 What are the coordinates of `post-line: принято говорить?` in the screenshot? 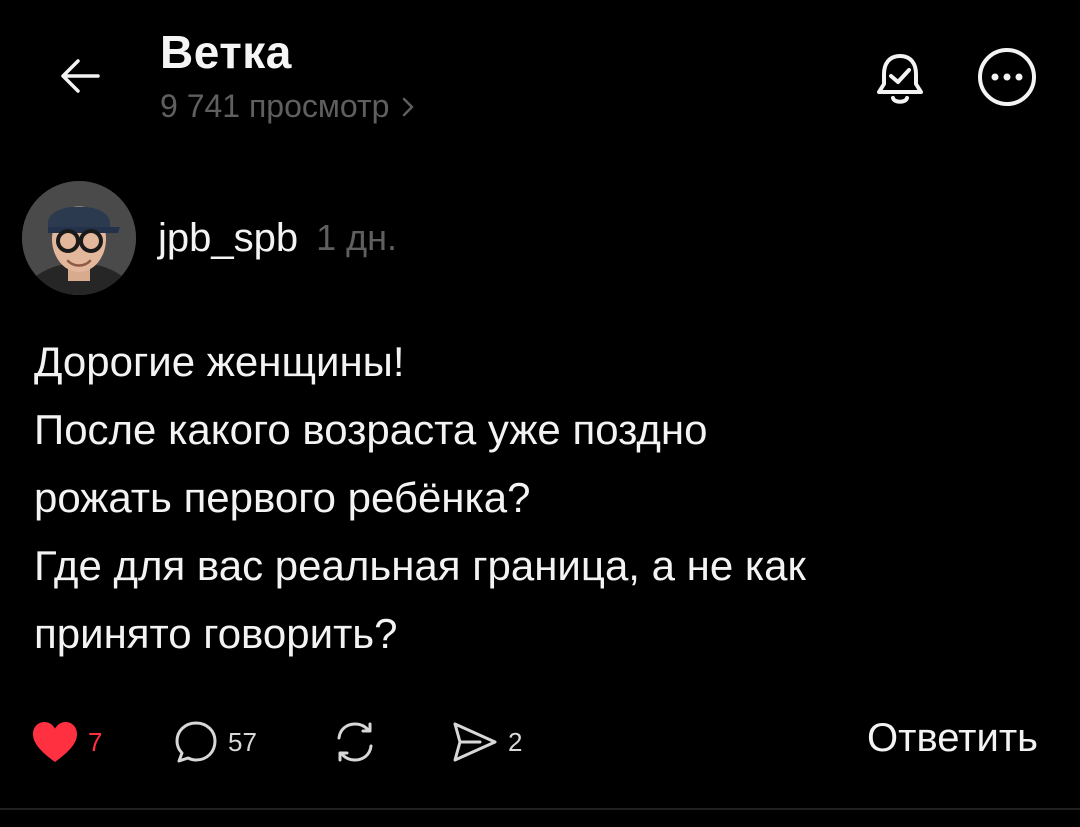 It's located at (216, 633).